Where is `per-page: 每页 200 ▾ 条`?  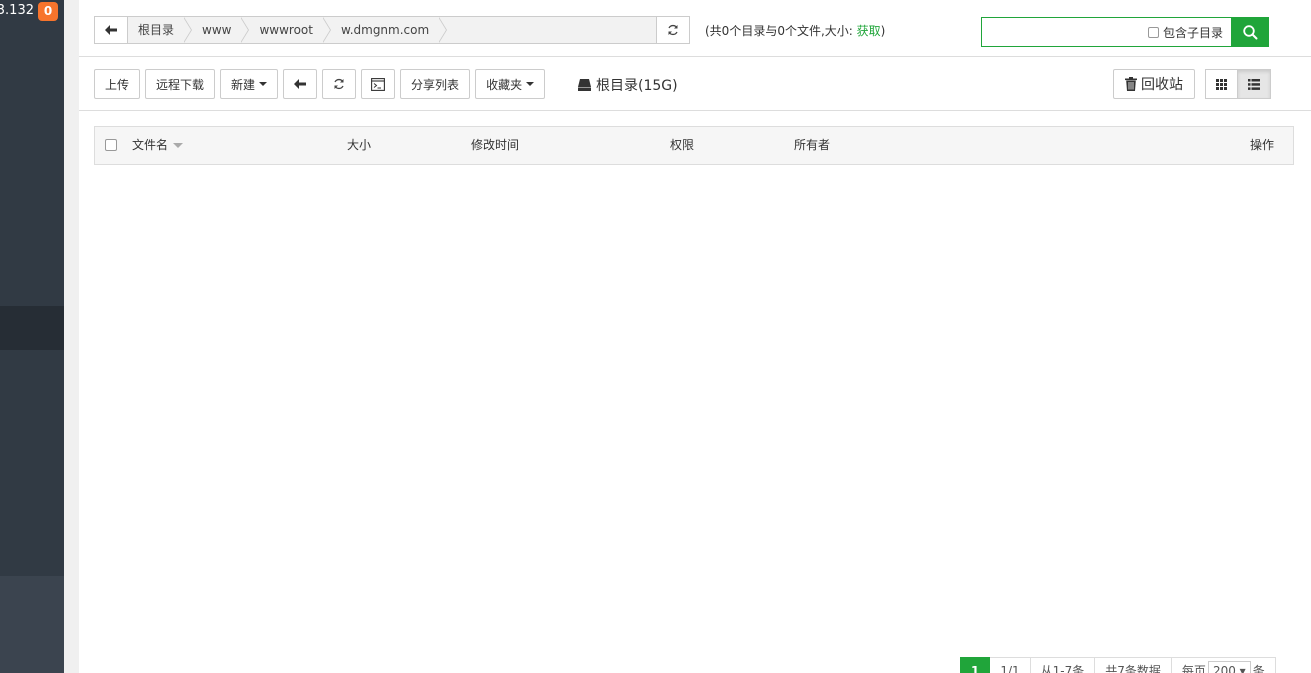
per-page: 每页 200 ▾ 条 is located at coordinates (1223, 665).